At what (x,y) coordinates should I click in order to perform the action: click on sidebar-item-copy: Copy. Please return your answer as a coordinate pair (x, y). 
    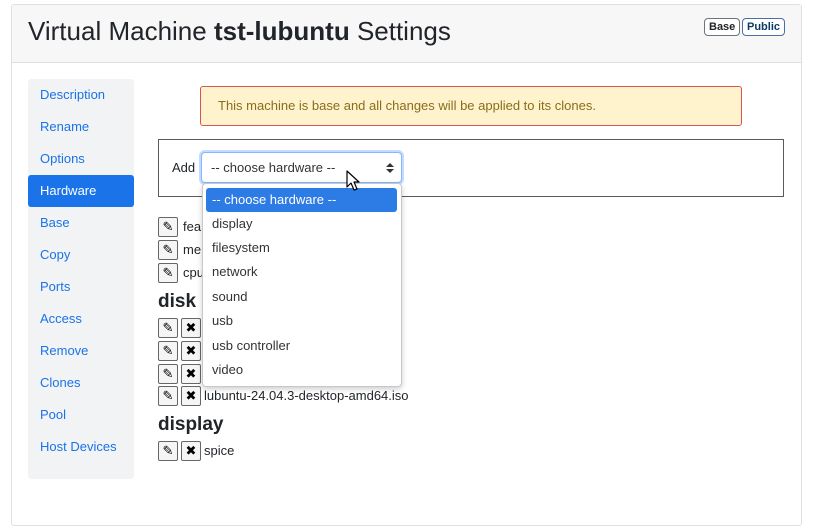
    Looking at the image, I should click on (81, 255).